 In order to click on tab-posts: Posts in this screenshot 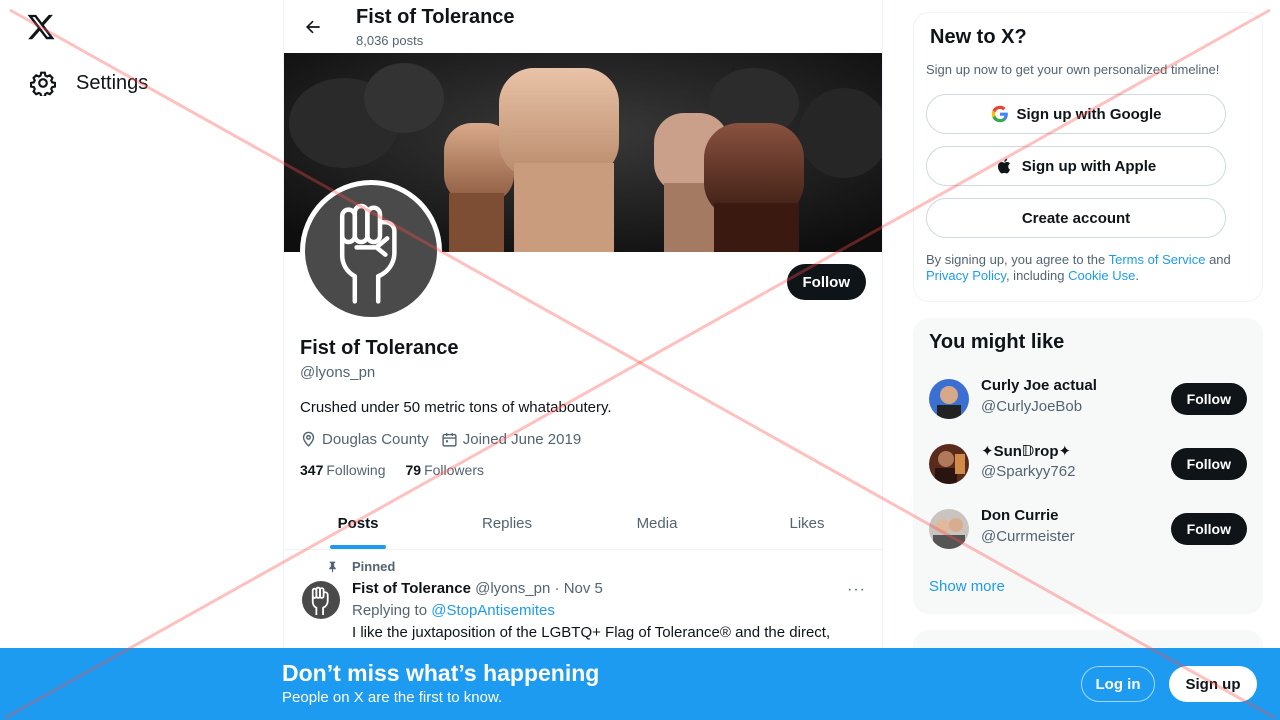, I will do `click(358, 523)`.